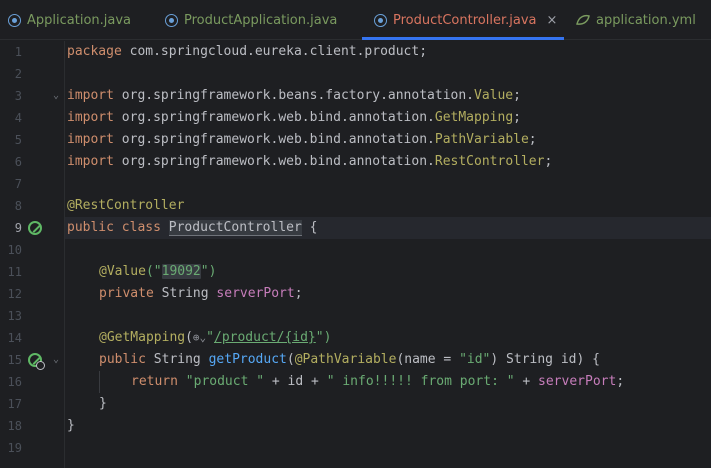  I want to click on tab-productapplication-java: ProductApplication.java, so click(251, 20).